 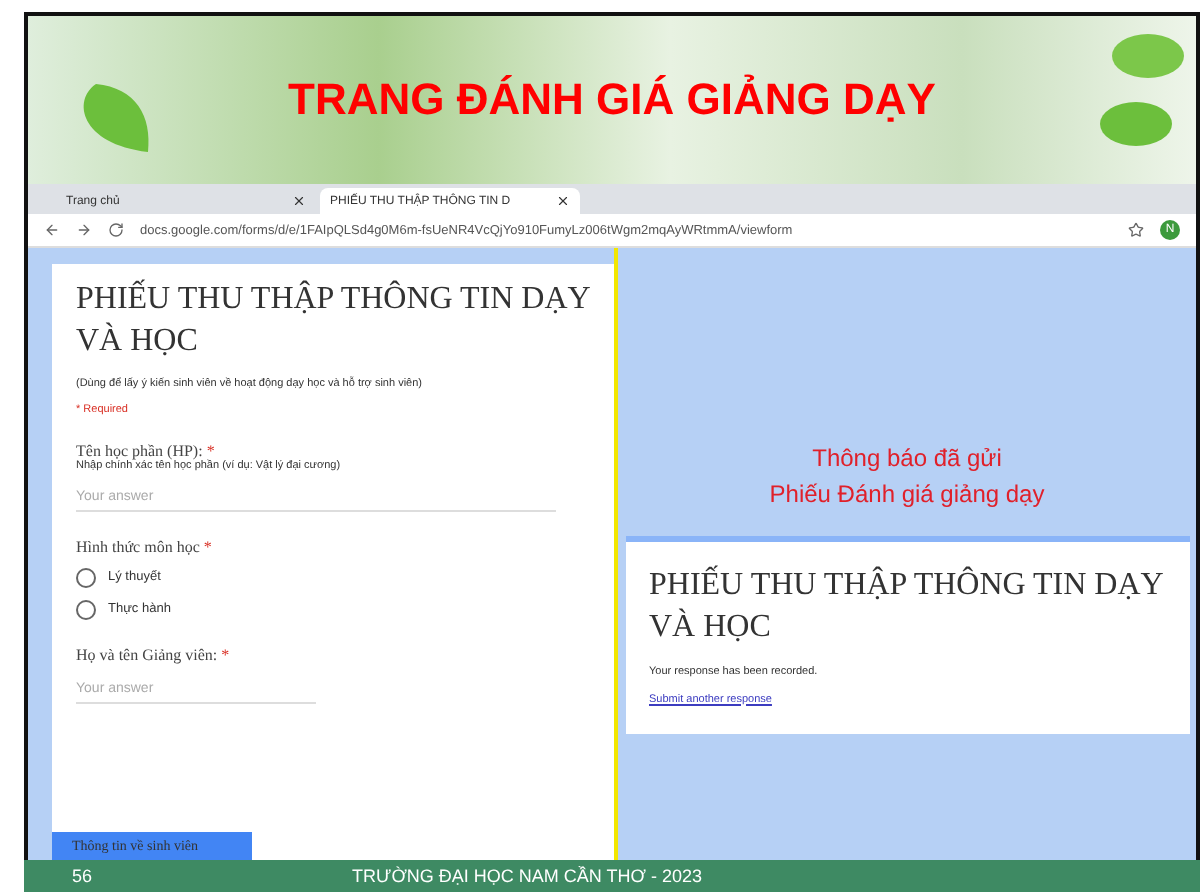 I want to click on reload-icon, so click(x=116, y=230).